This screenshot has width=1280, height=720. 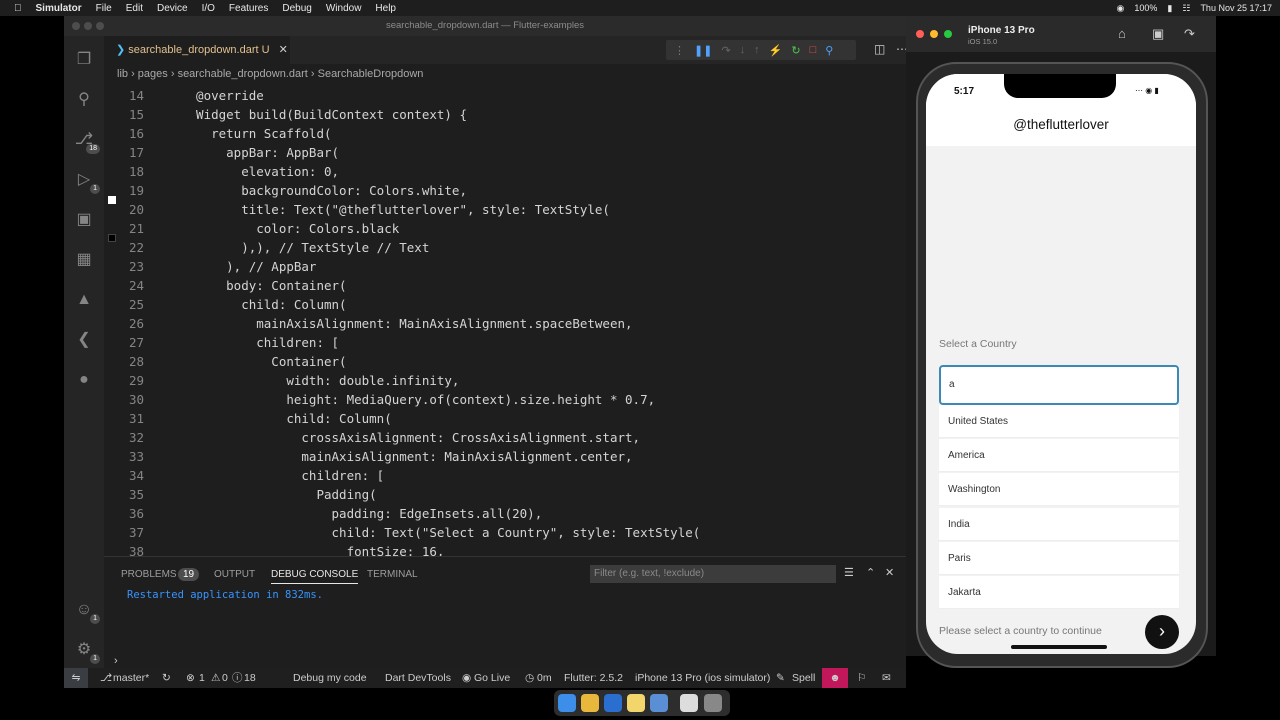 I want to click on breadcrumb-file: searchable_dropdown.dart, so click(x=243, y=74).